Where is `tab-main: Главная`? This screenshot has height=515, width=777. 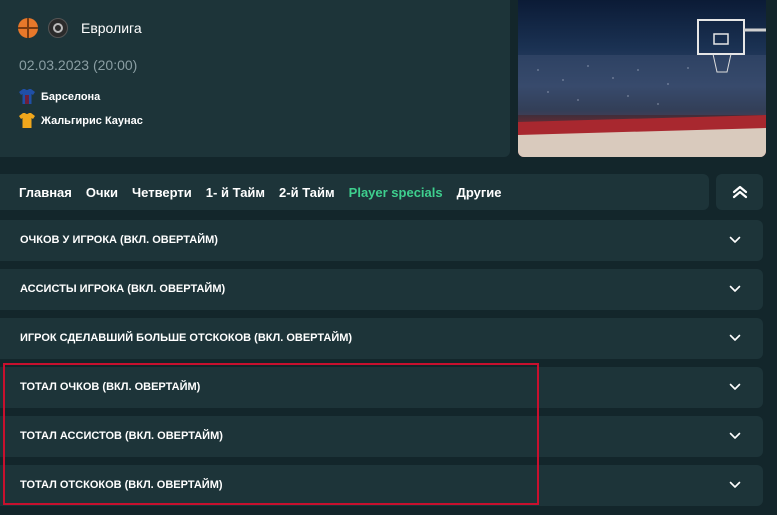 tab-main: Главная is located at coordinates (45, 192).